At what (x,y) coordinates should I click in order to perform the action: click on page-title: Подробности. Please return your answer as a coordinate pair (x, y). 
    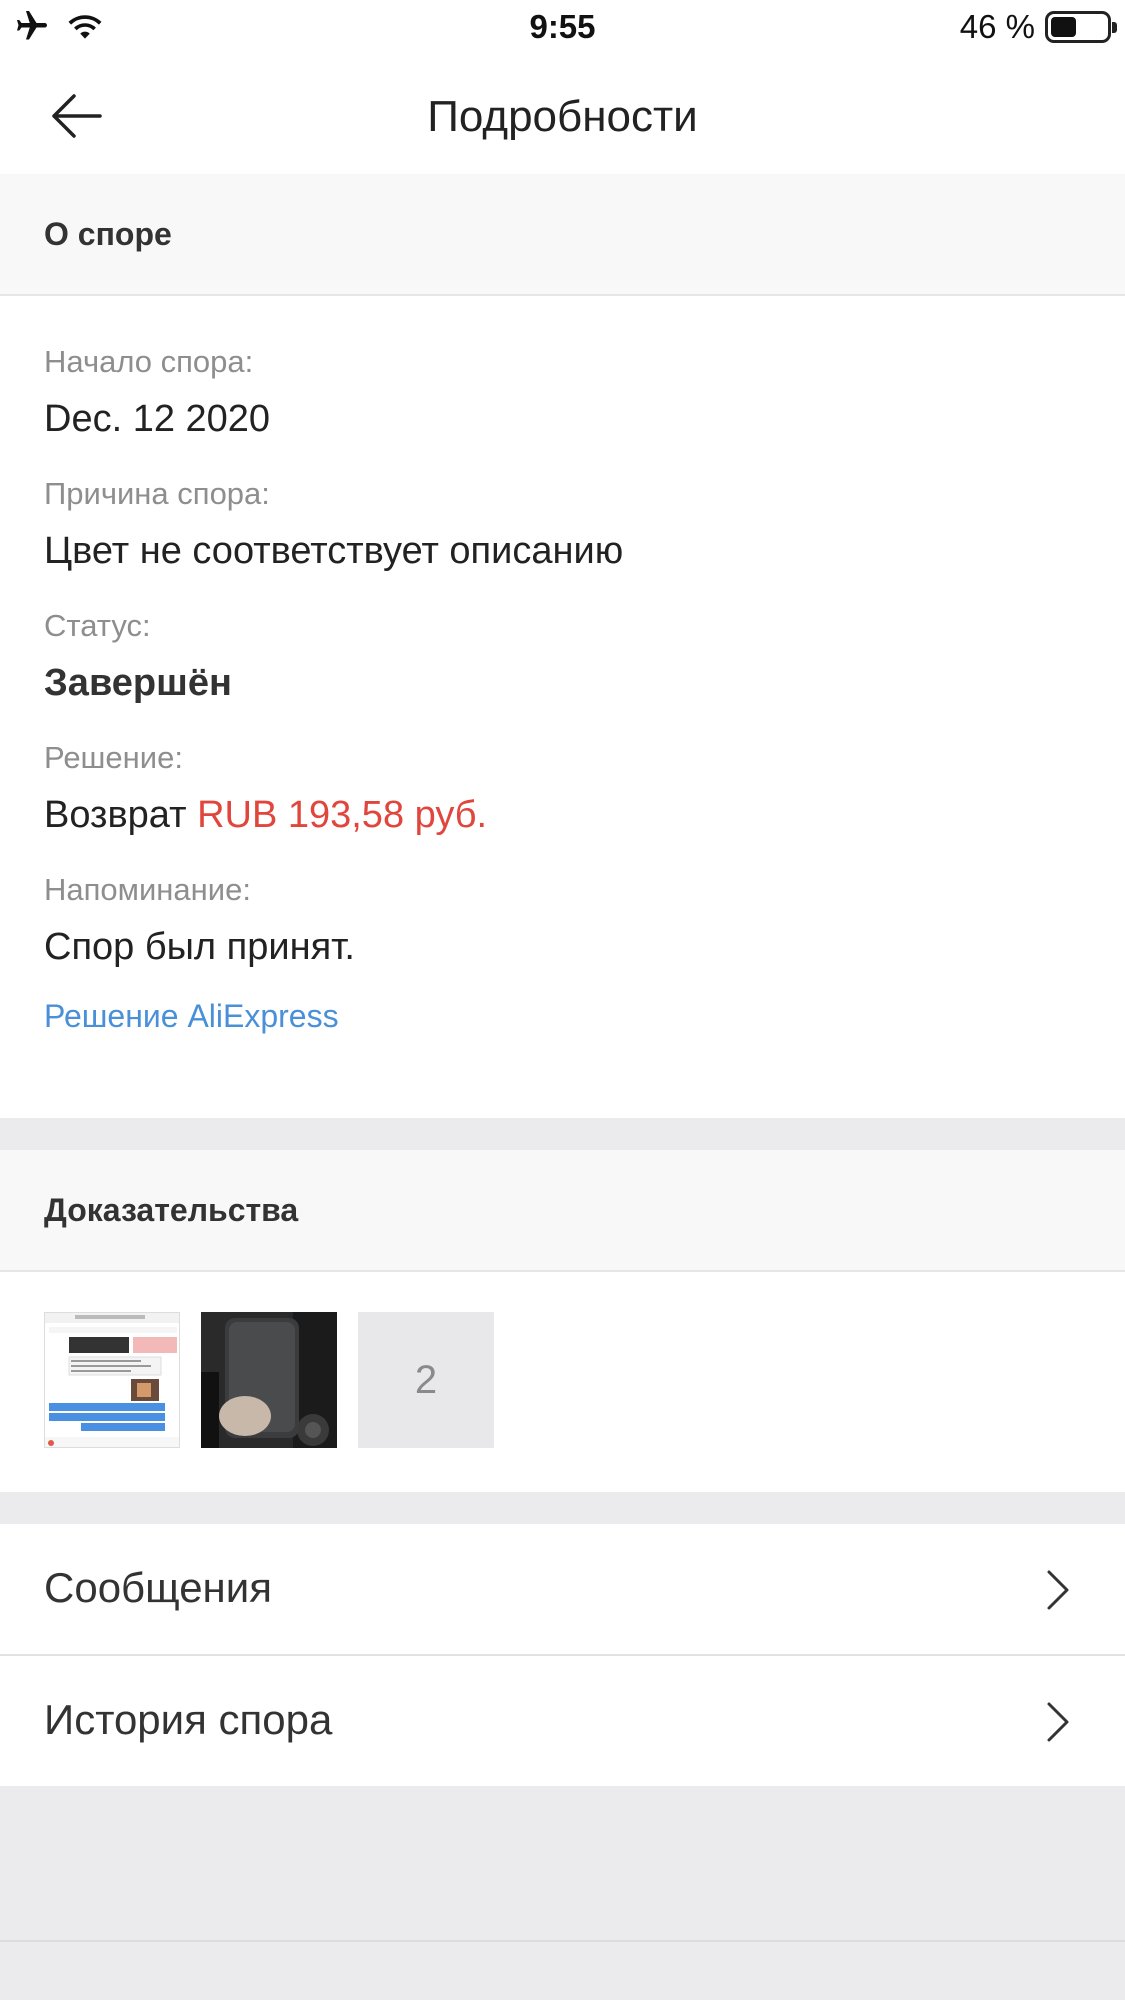
    Looking at the image, I should click on (562, 116).